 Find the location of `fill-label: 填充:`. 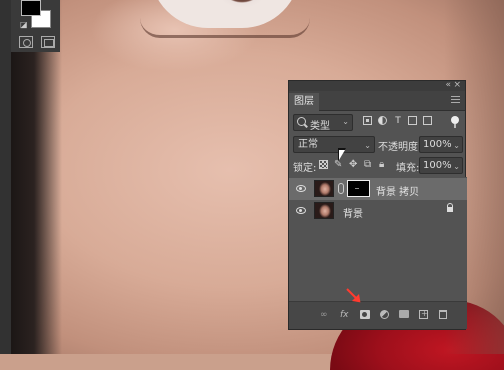

fill-label: 填充: is located at coordinates (408, 168).